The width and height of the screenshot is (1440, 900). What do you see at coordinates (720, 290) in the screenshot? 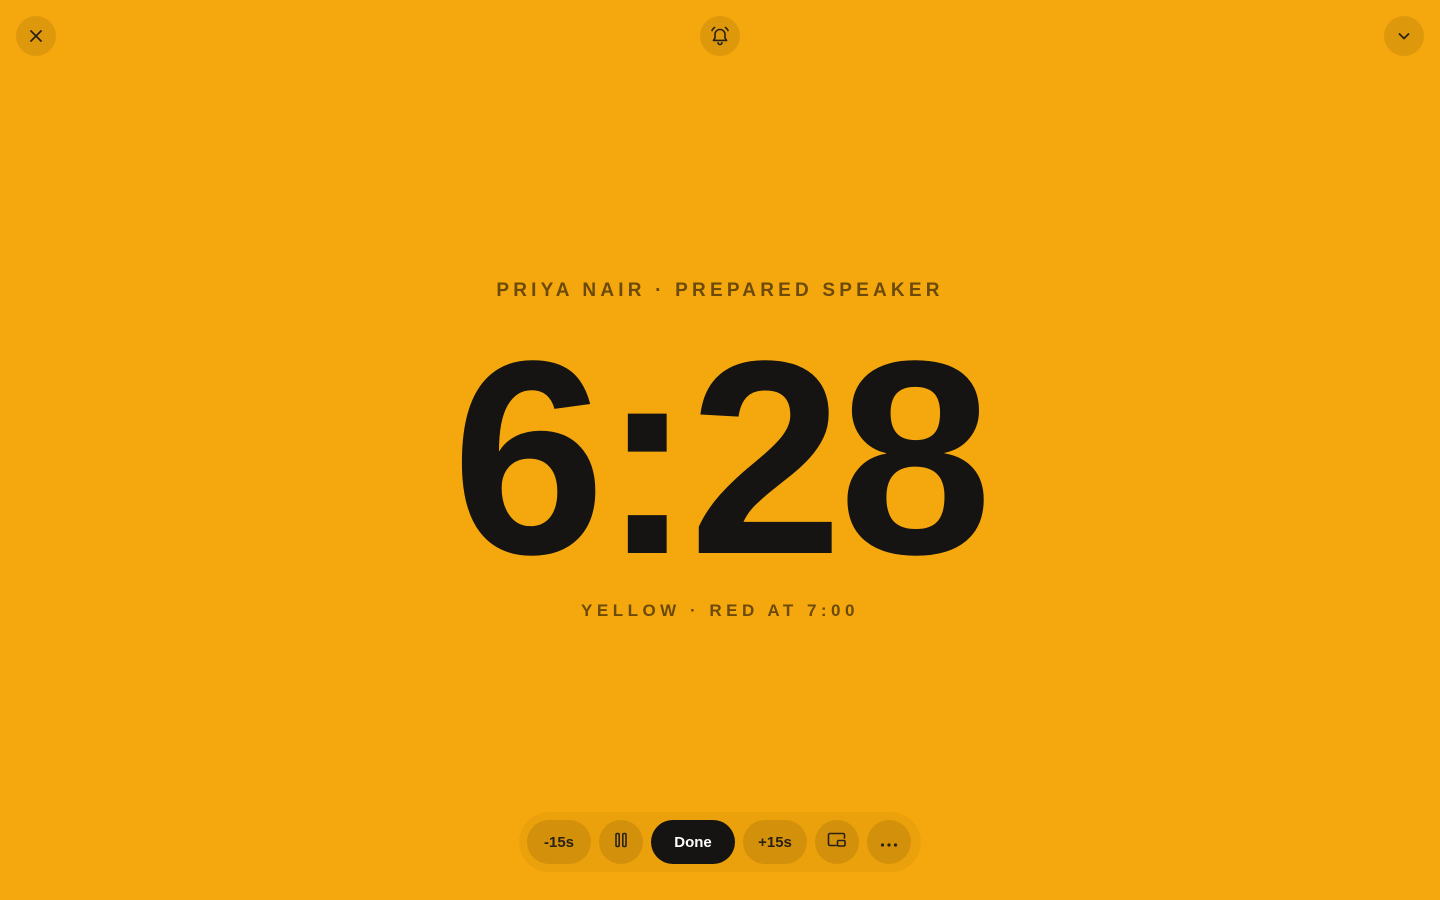
I see `speaker-label: PRIYA NAIR · PREPARED SPEAKER` at bounding box center [720, 290].